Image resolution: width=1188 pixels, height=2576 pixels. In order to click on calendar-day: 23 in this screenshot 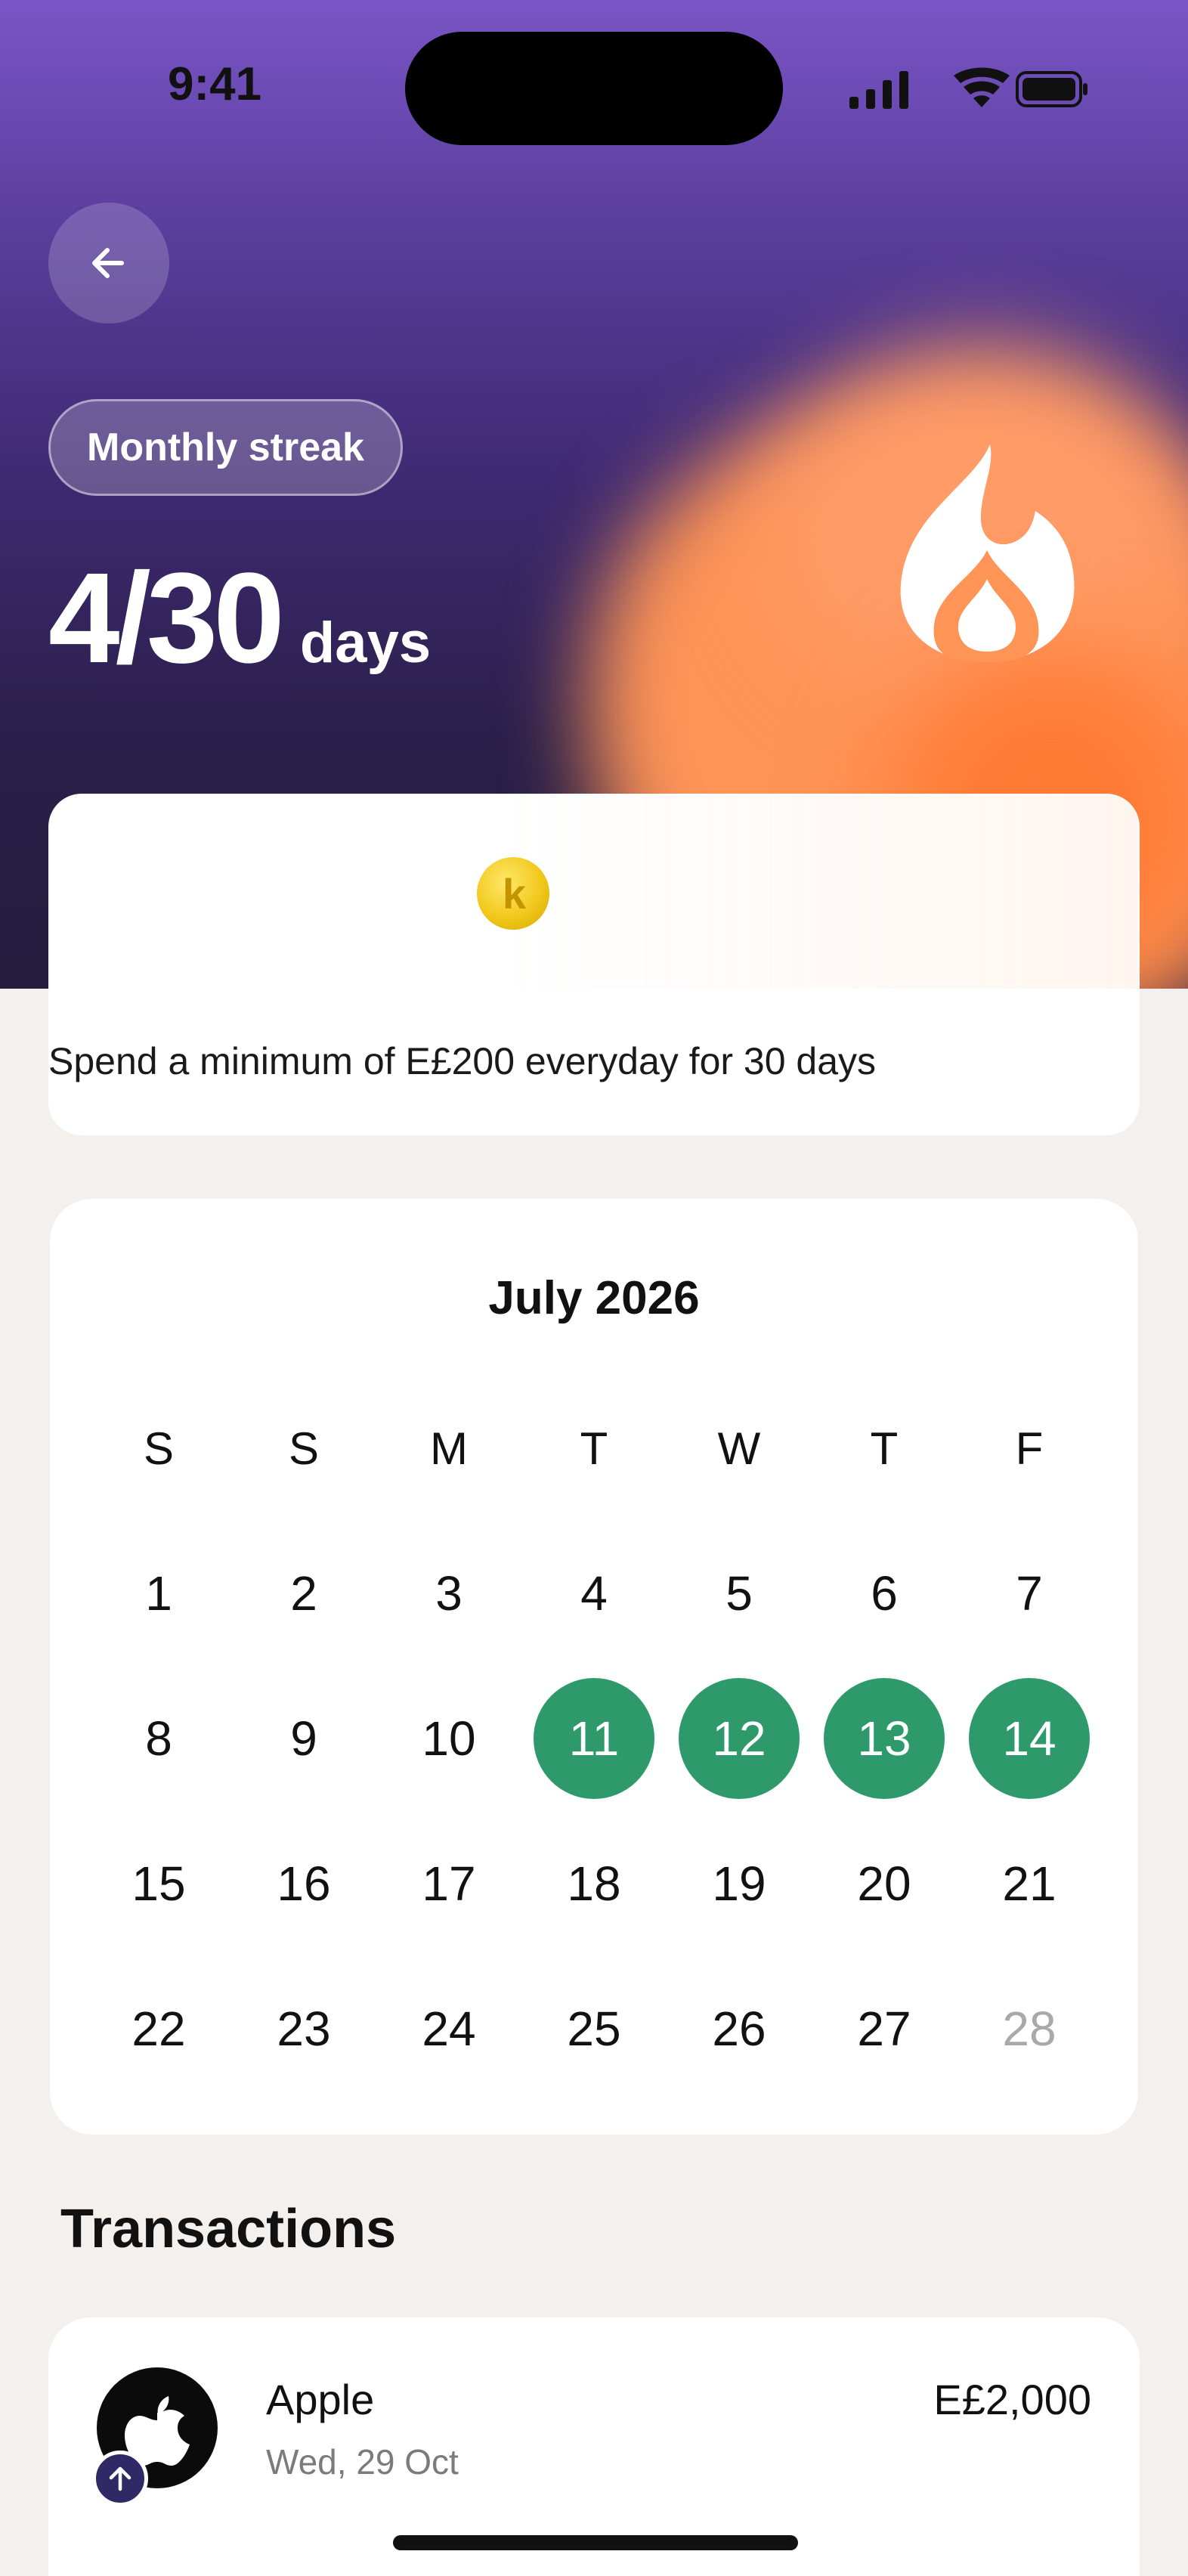, I will do `click(303, 2028)`.